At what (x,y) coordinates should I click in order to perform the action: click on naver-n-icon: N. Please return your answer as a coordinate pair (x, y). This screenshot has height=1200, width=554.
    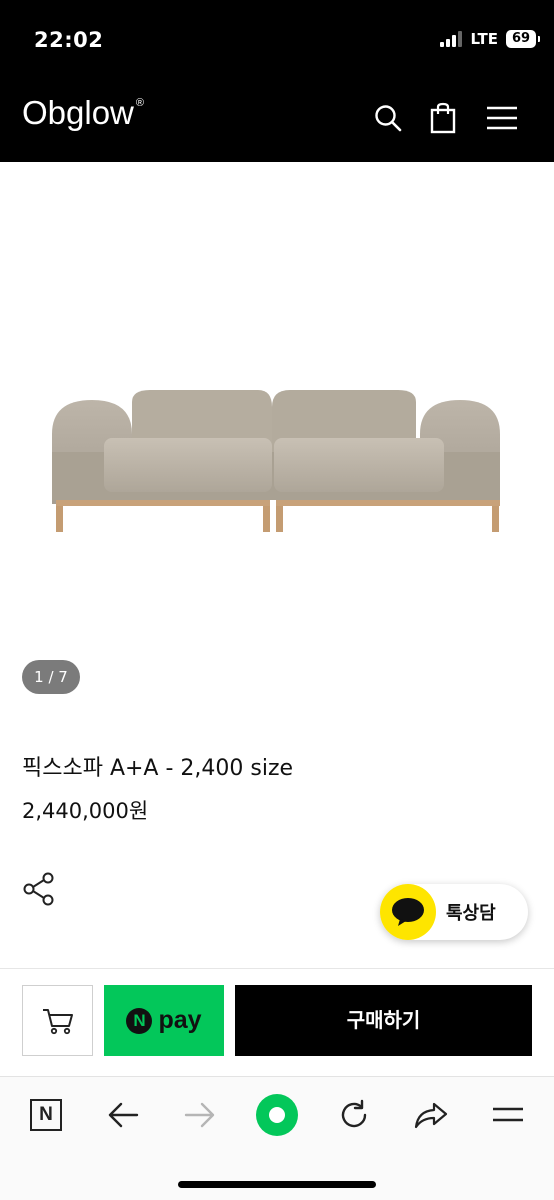
    Looking at the image, I should click on (46, 1115).